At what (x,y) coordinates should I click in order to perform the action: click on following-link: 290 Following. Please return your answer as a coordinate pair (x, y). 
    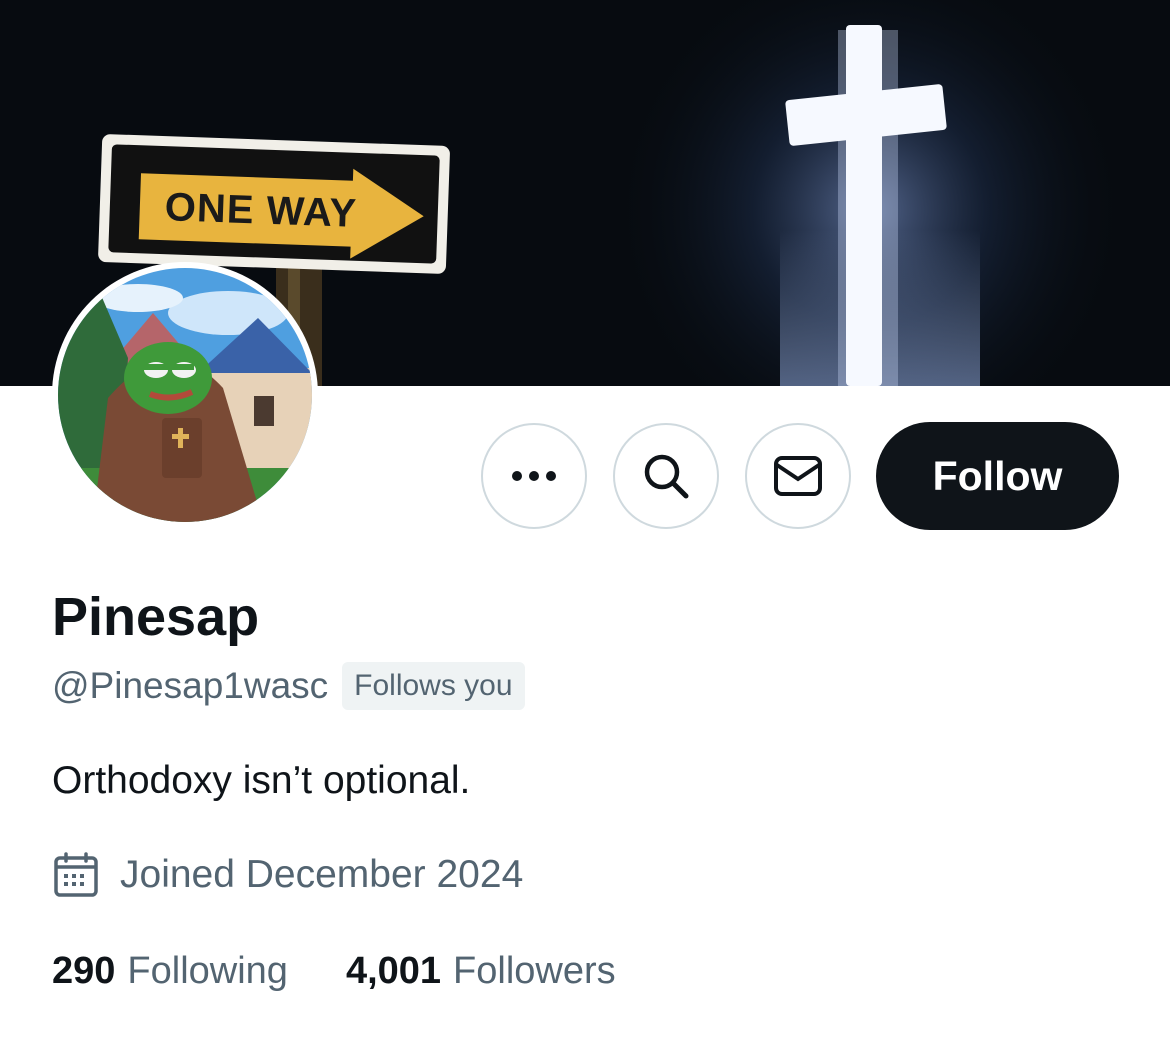
    Looking at the image, I should click on (170, 971).